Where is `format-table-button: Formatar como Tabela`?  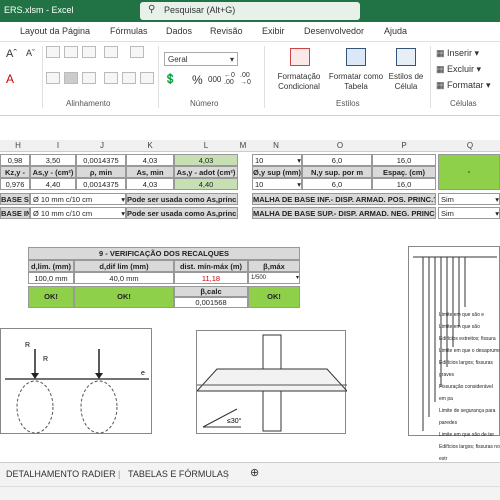
format-table-button: Formatar como Tabela is located at coordinates (356, 82).